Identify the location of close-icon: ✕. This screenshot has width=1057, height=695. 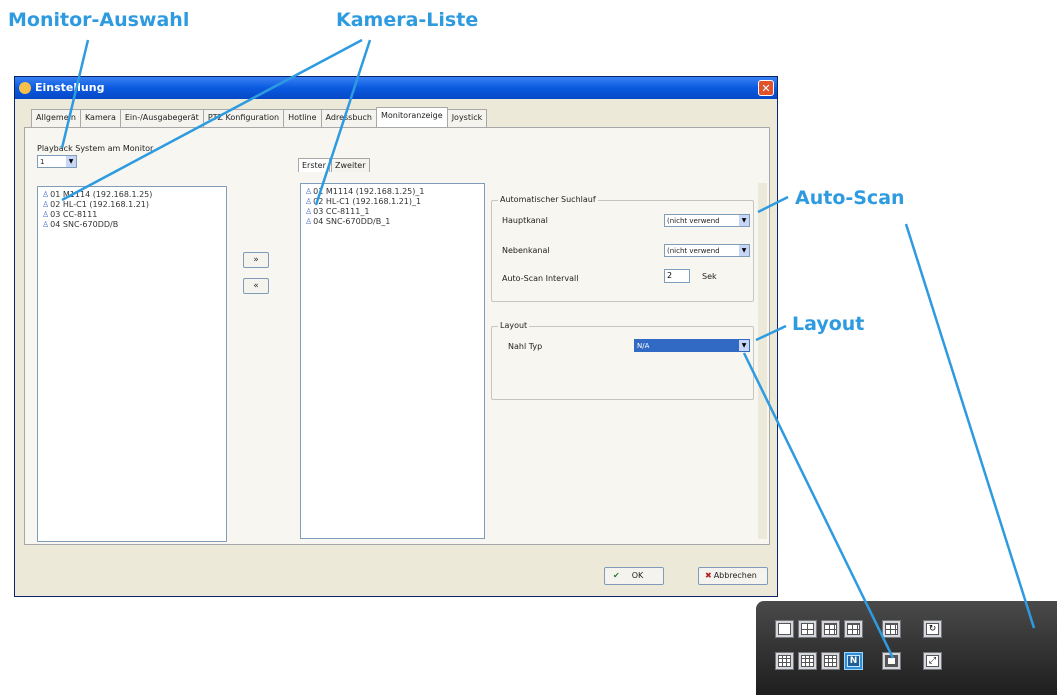
(766, 88).